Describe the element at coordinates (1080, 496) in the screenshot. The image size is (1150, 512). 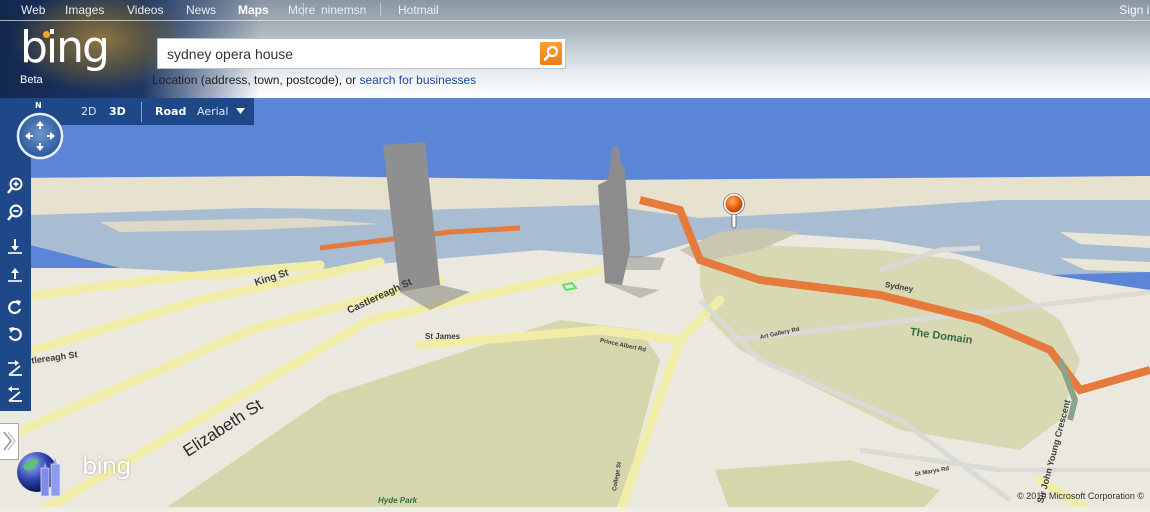
I see `copyright-notice: © 2010 Microsoft Corporation ©` at that location.